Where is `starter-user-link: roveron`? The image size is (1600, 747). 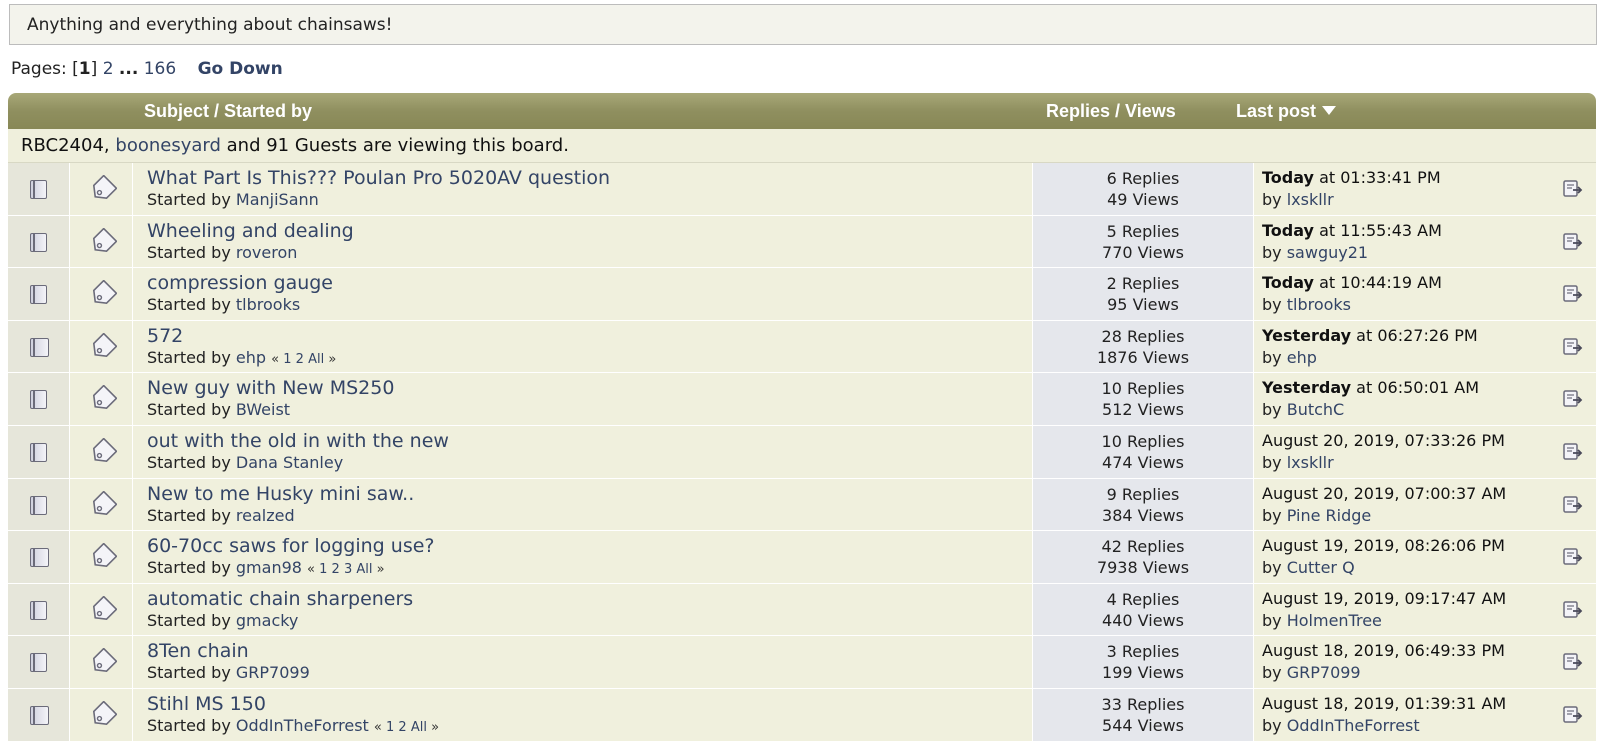
starter-user-link: roveron is located at coordinates (266, 252).